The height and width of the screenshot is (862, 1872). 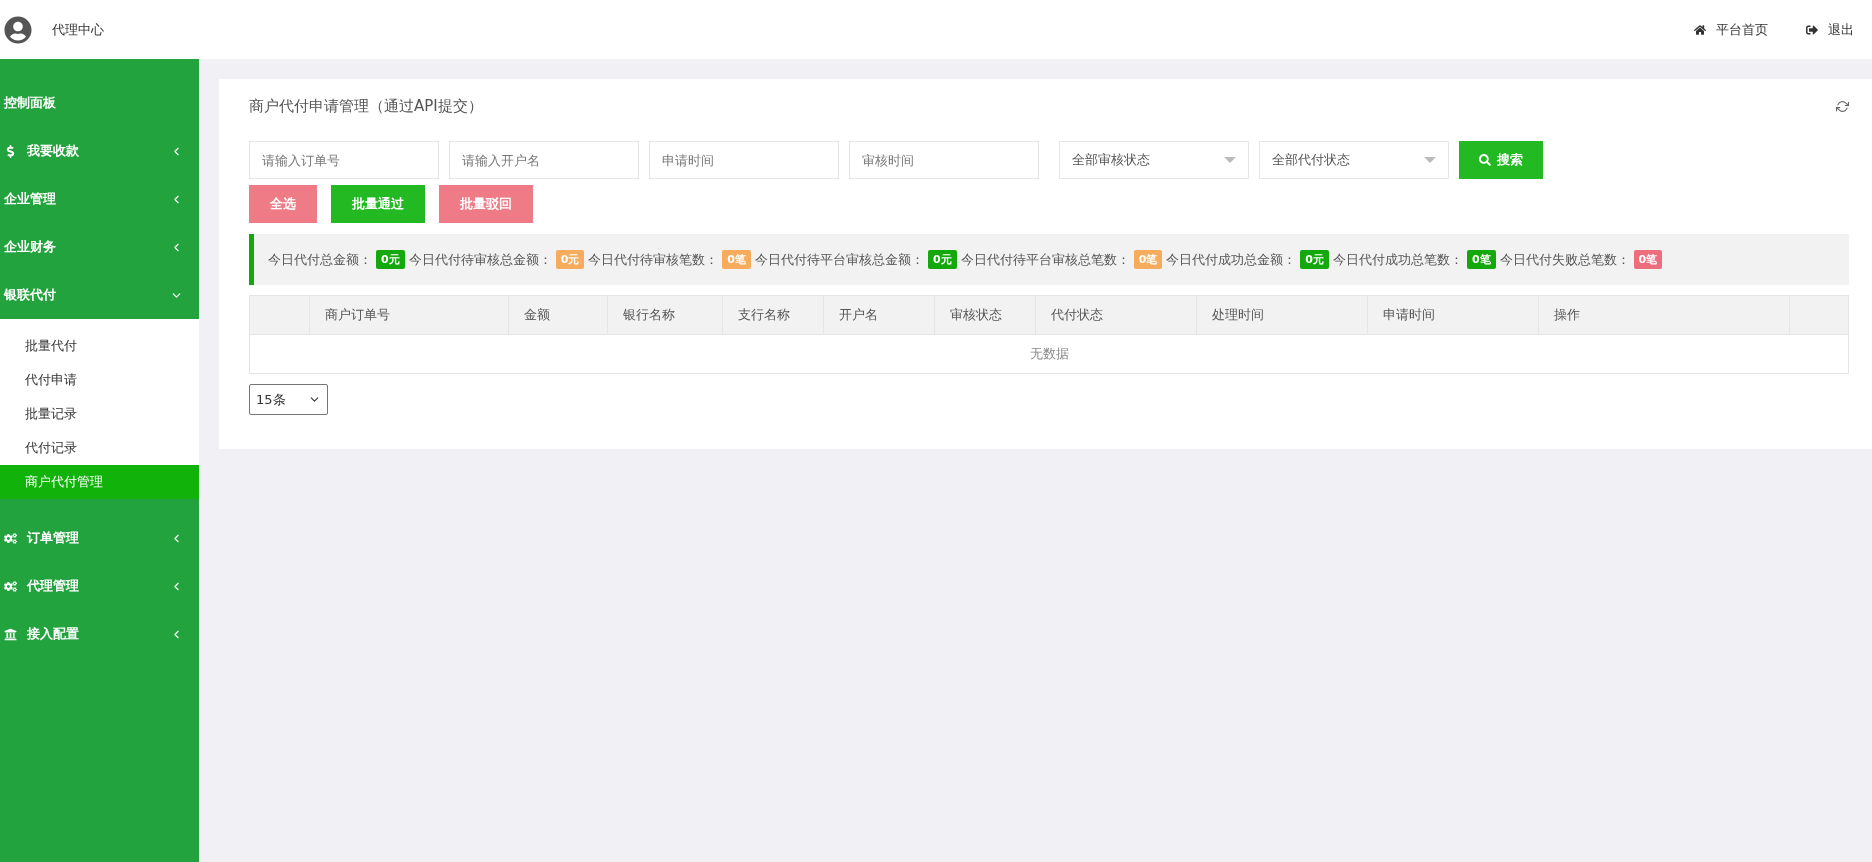 I want to click on sidebar-item: 企业财务, so click(x=99, y=247).